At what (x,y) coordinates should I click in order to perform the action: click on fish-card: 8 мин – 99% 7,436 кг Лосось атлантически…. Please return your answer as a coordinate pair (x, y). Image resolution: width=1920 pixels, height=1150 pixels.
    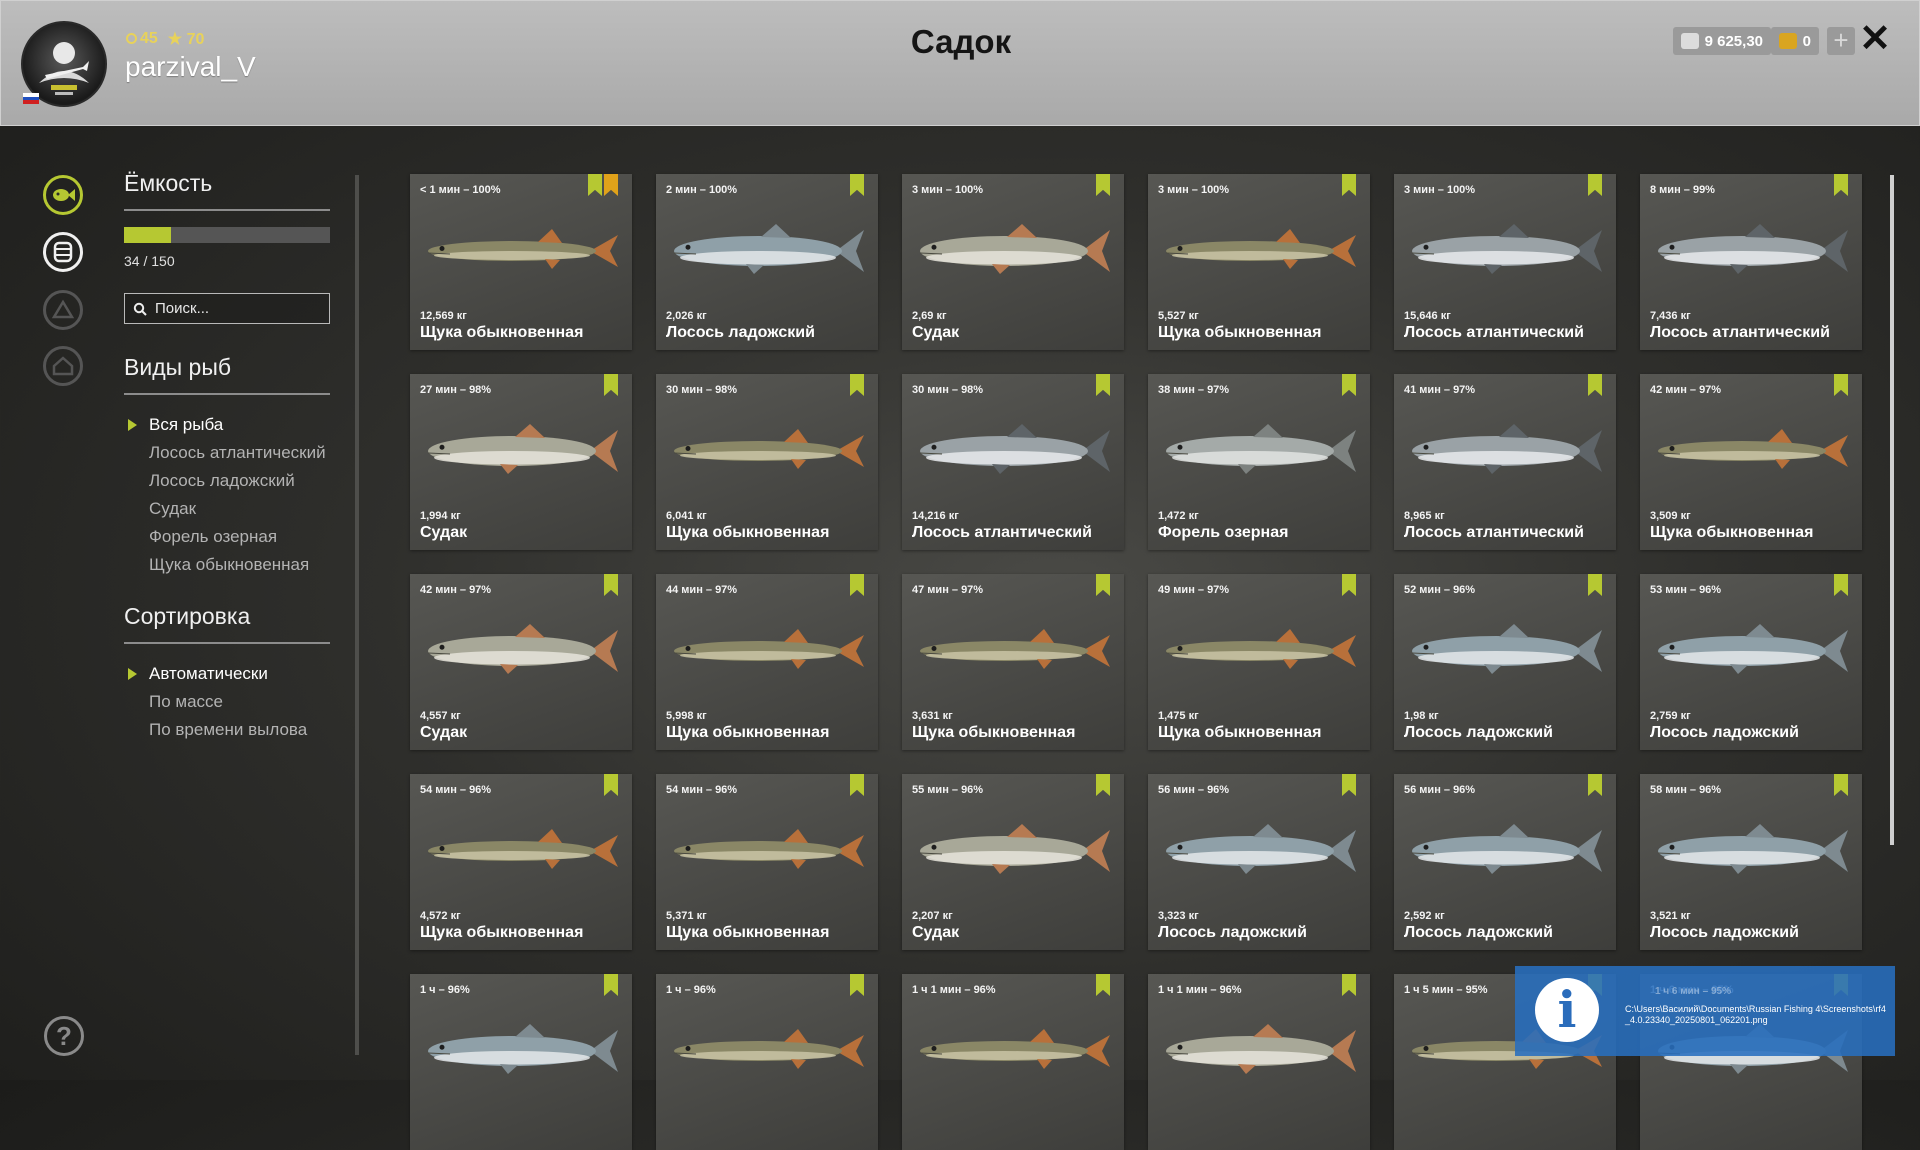
    Looking at the image, I should click on (1751, 262).